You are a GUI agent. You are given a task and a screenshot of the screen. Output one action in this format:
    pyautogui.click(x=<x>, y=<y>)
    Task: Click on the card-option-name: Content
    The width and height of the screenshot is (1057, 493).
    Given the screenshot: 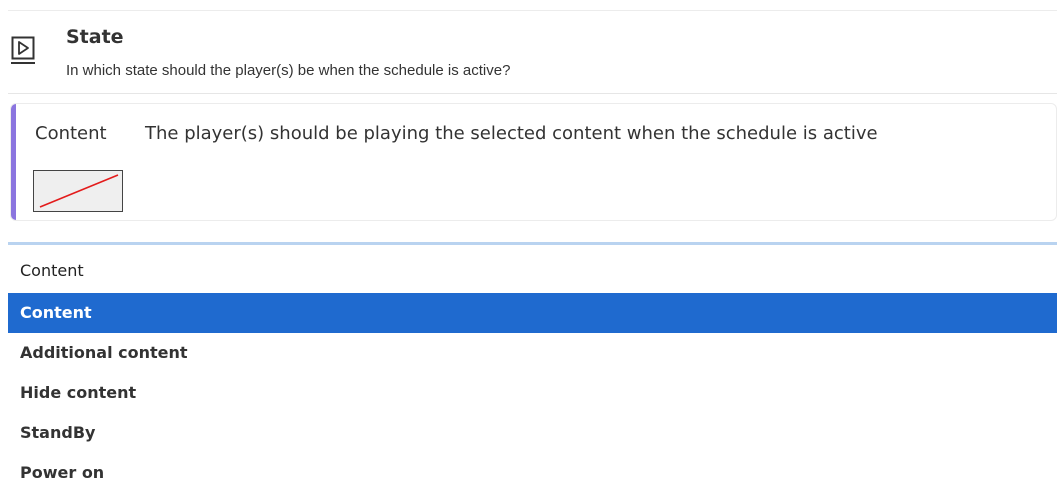 What is the action you would take?
    pyautogui.click(x=71, y=133)
    